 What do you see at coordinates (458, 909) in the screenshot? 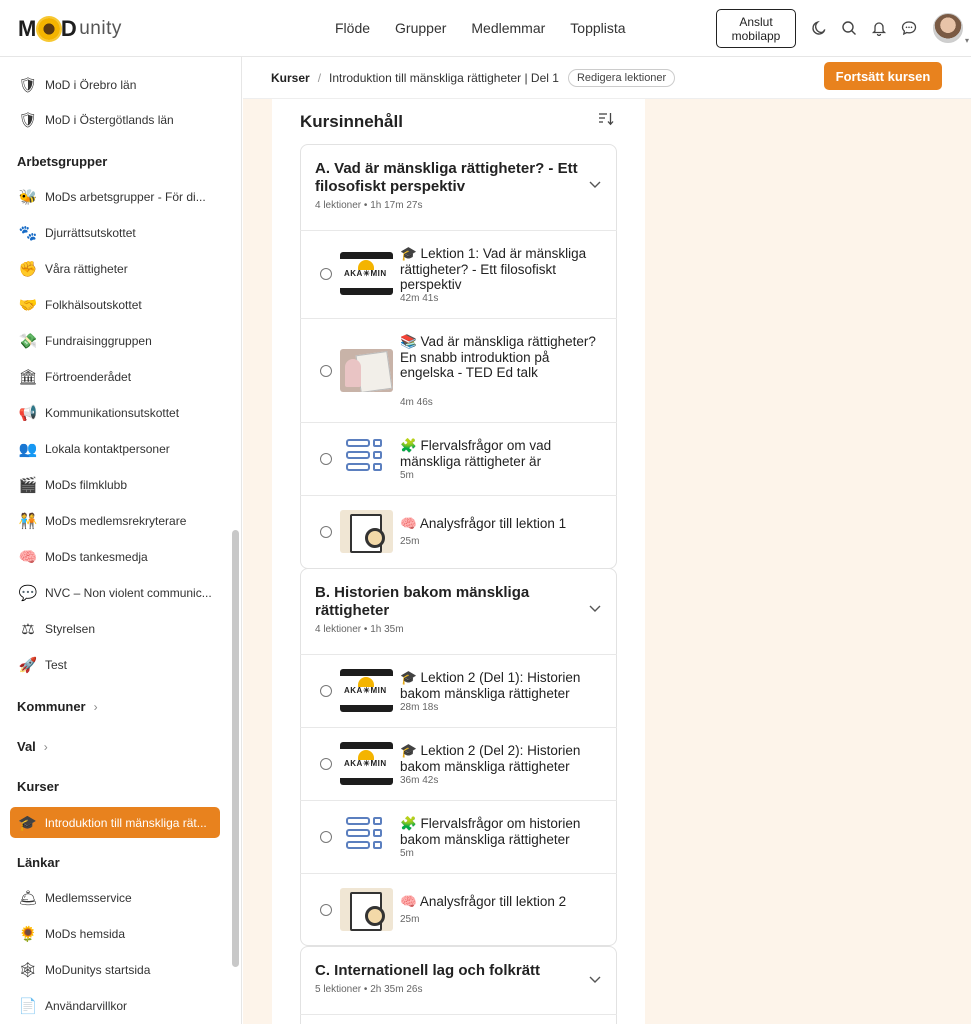
I see `lesson-row: 🧠 Analysfrågor till lektion 2 25m` at bounding box center [458, 909].